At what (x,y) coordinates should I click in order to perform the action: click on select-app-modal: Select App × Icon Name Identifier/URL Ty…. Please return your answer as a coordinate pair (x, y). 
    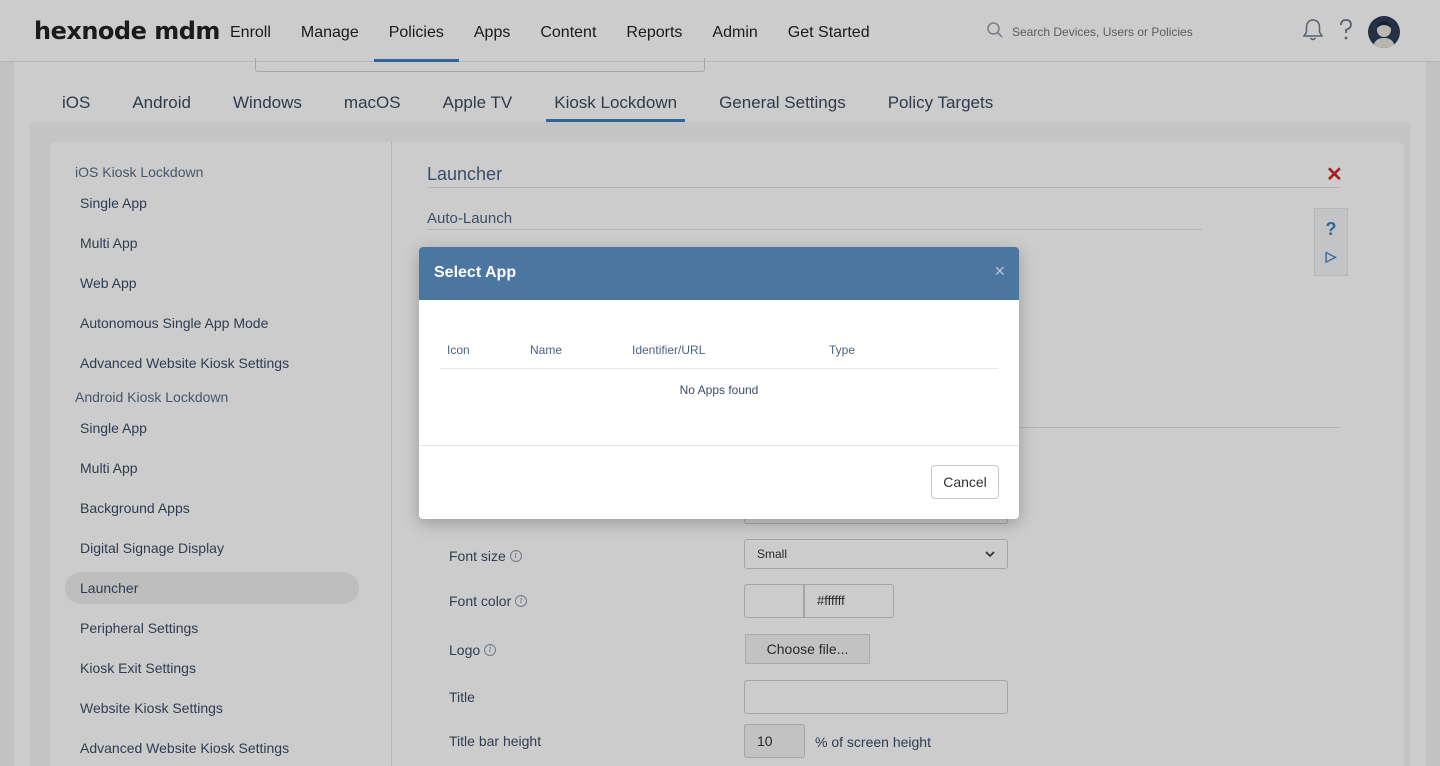
    Looking at the image, I should click on (719, 383).